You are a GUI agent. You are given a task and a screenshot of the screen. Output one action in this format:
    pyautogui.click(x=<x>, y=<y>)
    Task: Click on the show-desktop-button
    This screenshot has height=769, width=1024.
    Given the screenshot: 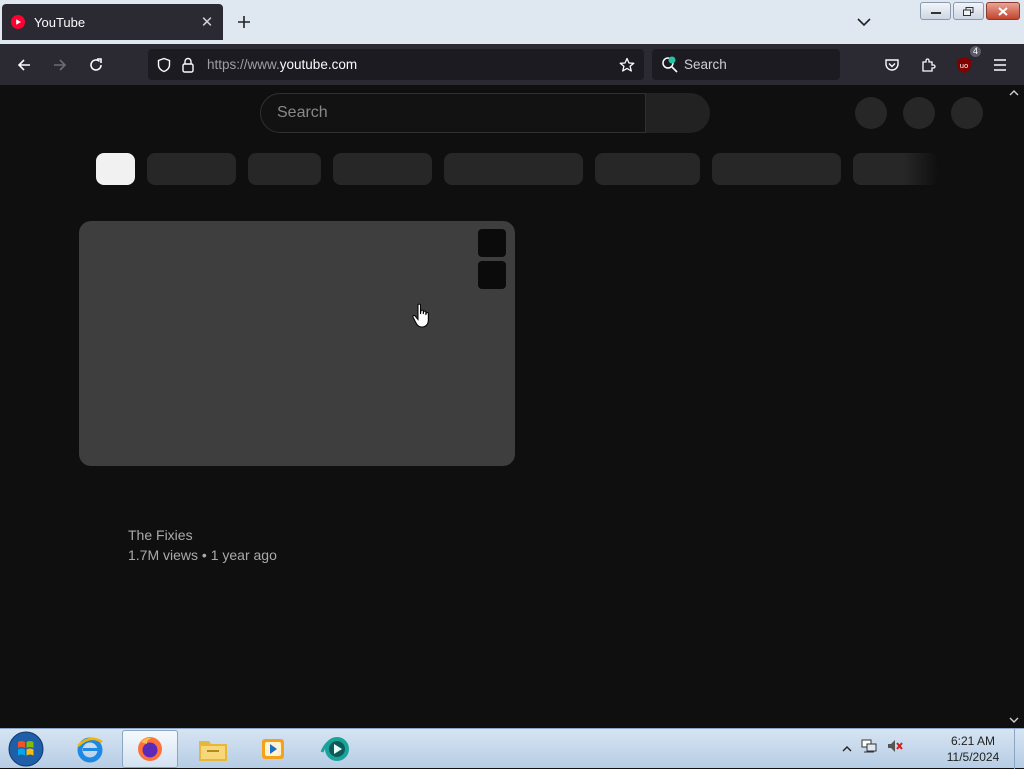 What is the action you would take?
    pyautogui.click(x=1019, y=749)
    